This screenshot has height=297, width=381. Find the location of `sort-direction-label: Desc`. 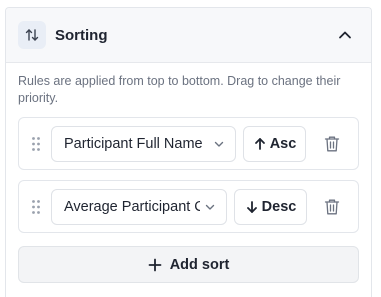

sort-direction-label: Desc is located at coordinates (279, 207).